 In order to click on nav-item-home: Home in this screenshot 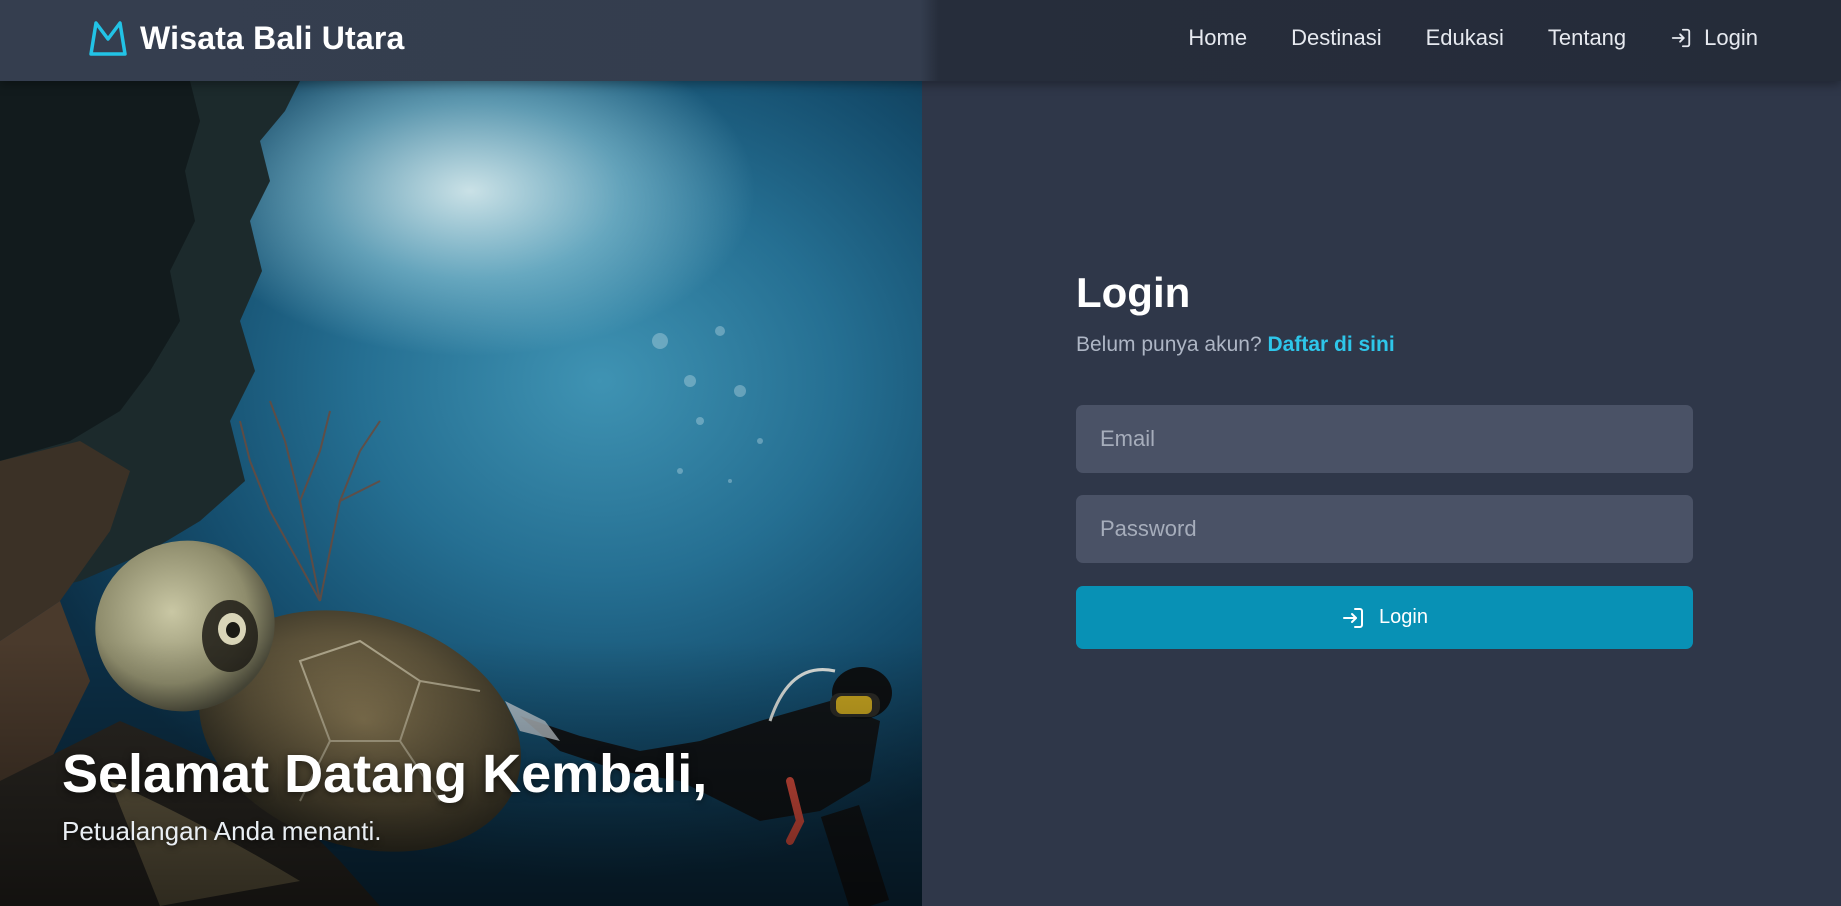, I will do `click(1217, 38)`.